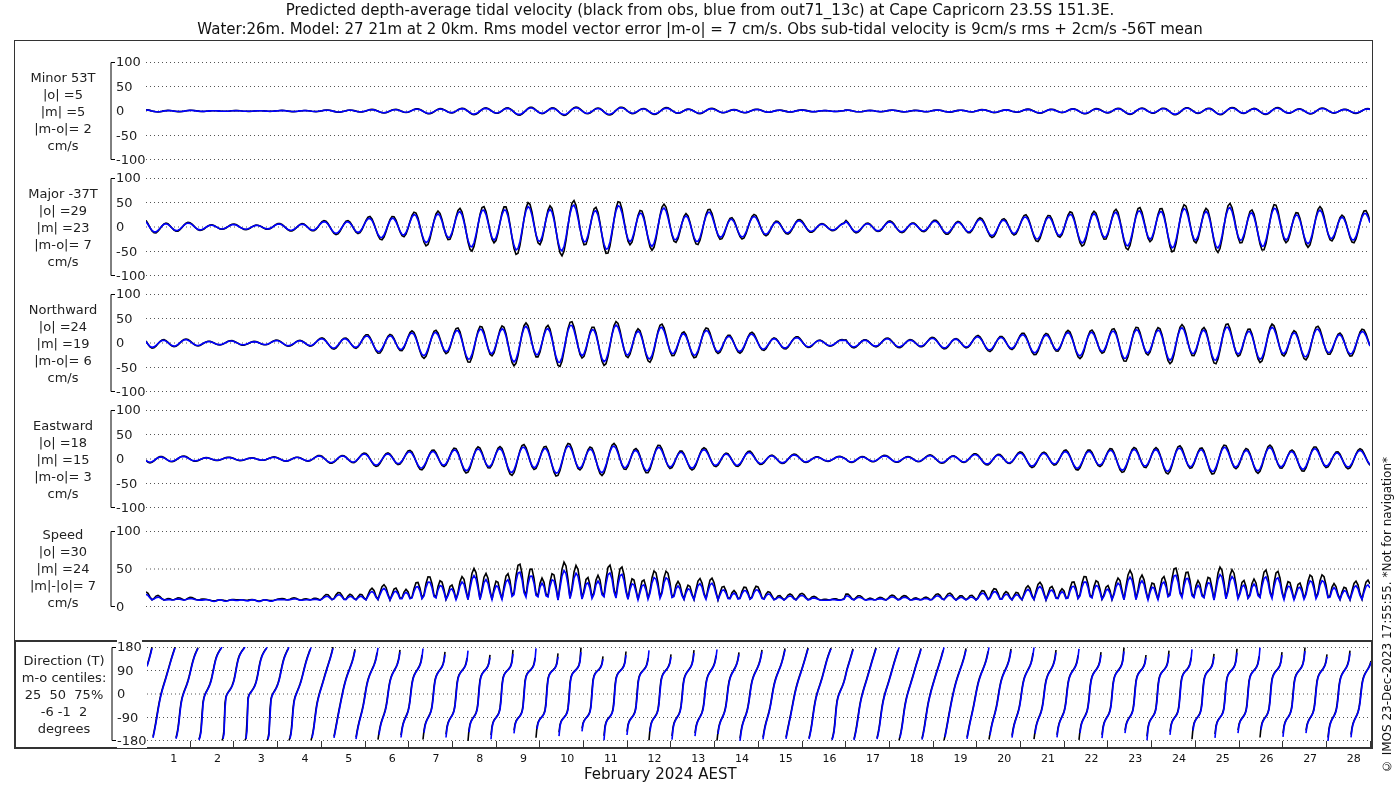  What do you see at coordinates (218, 759) in the screenshot?
I see `axis-tick-label: 2` at bounding box center [218, 759].